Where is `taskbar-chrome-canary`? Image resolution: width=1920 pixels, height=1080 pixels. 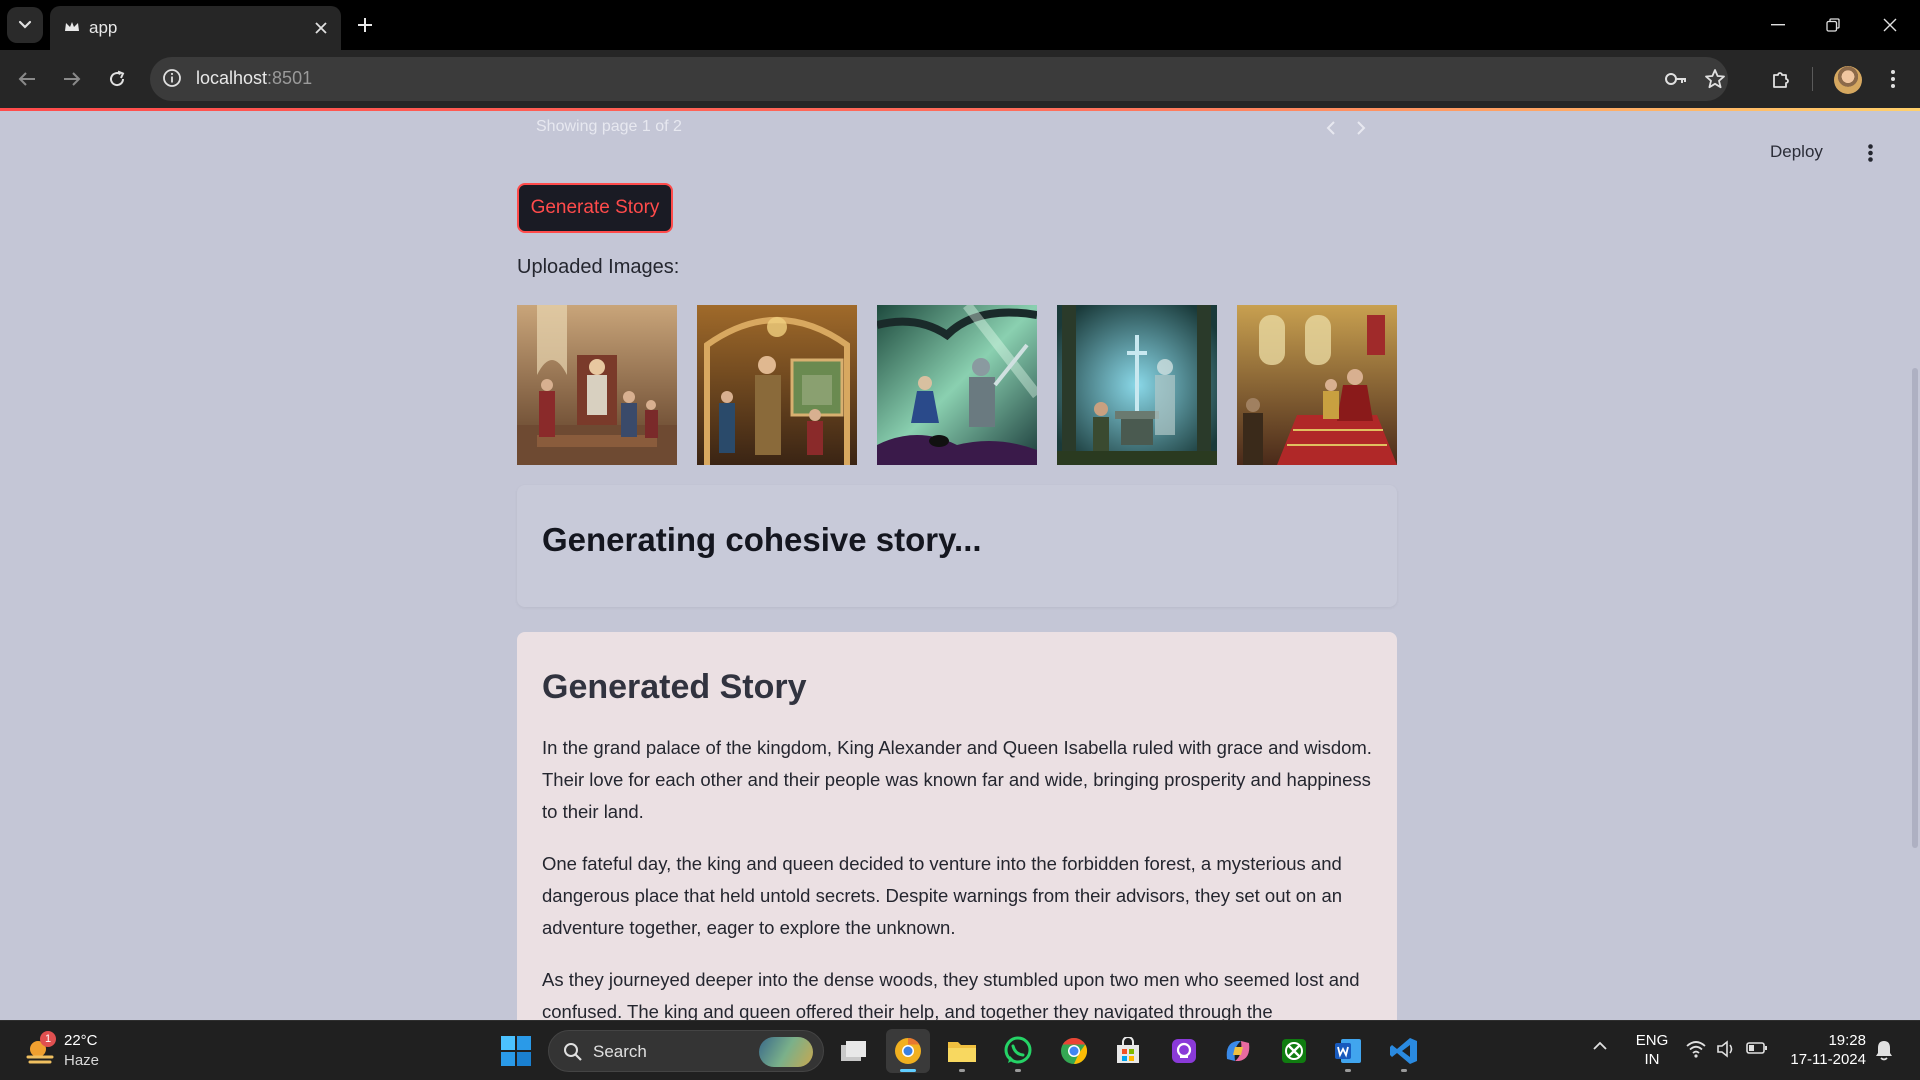 taskbar-chrome-canary is located at coordinates (908, 1051).